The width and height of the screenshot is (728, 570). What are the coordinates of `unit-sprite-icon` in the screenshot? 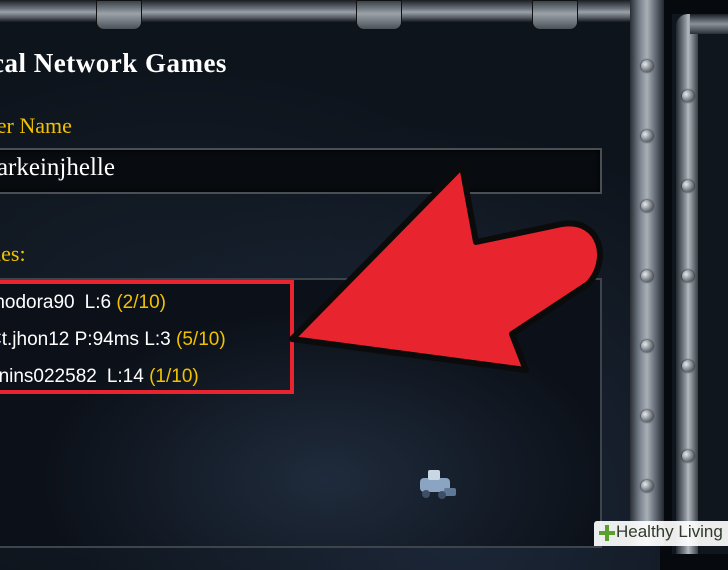 It's located at (438, 484).